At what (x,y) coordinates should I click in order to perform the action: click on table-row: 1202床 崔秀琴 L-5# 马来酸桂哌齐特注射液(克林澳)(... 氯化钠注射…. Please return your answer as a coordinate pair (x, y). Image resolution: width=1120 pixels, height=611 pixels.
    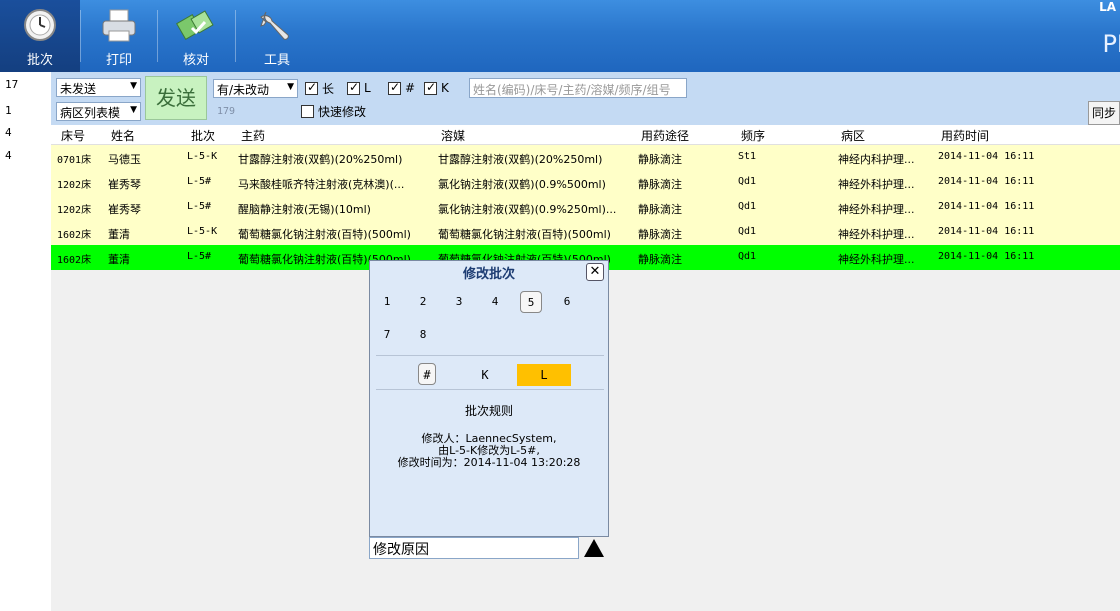
    Looking at the image, I should click on (585, 182).